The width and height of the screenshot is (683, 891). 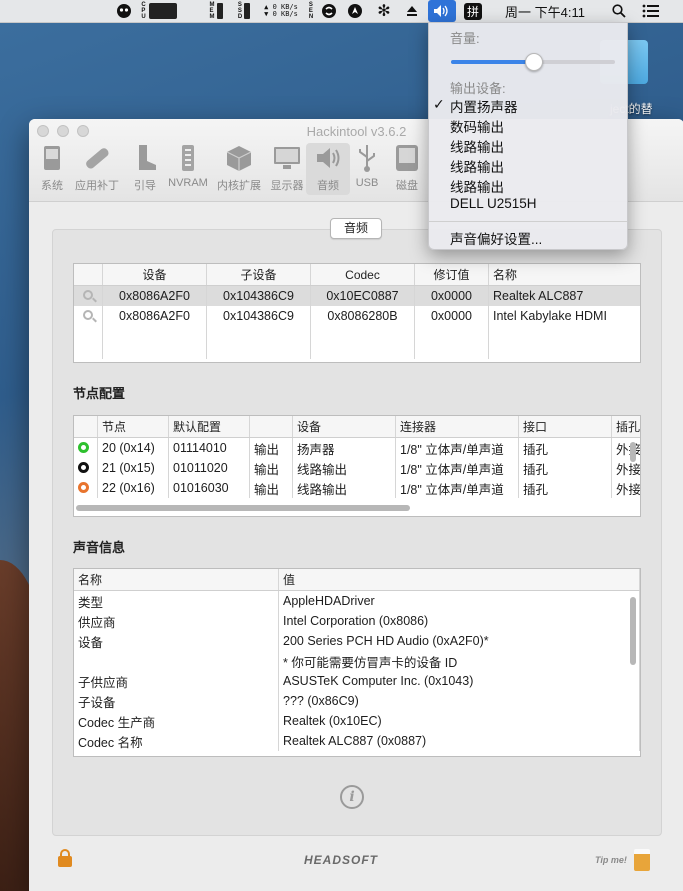 I want to click on column-header-connector: 连接器, so click(x=457, y=427).